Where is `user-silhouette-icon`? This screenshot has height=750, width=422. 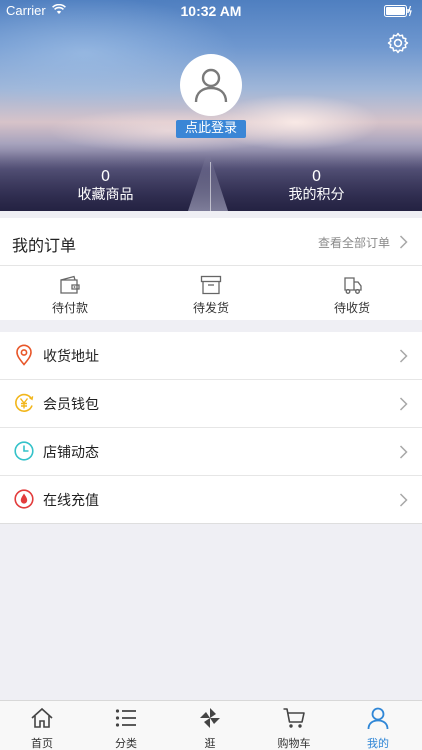 user-silhouette-icon is located at coordinates (211, 85).